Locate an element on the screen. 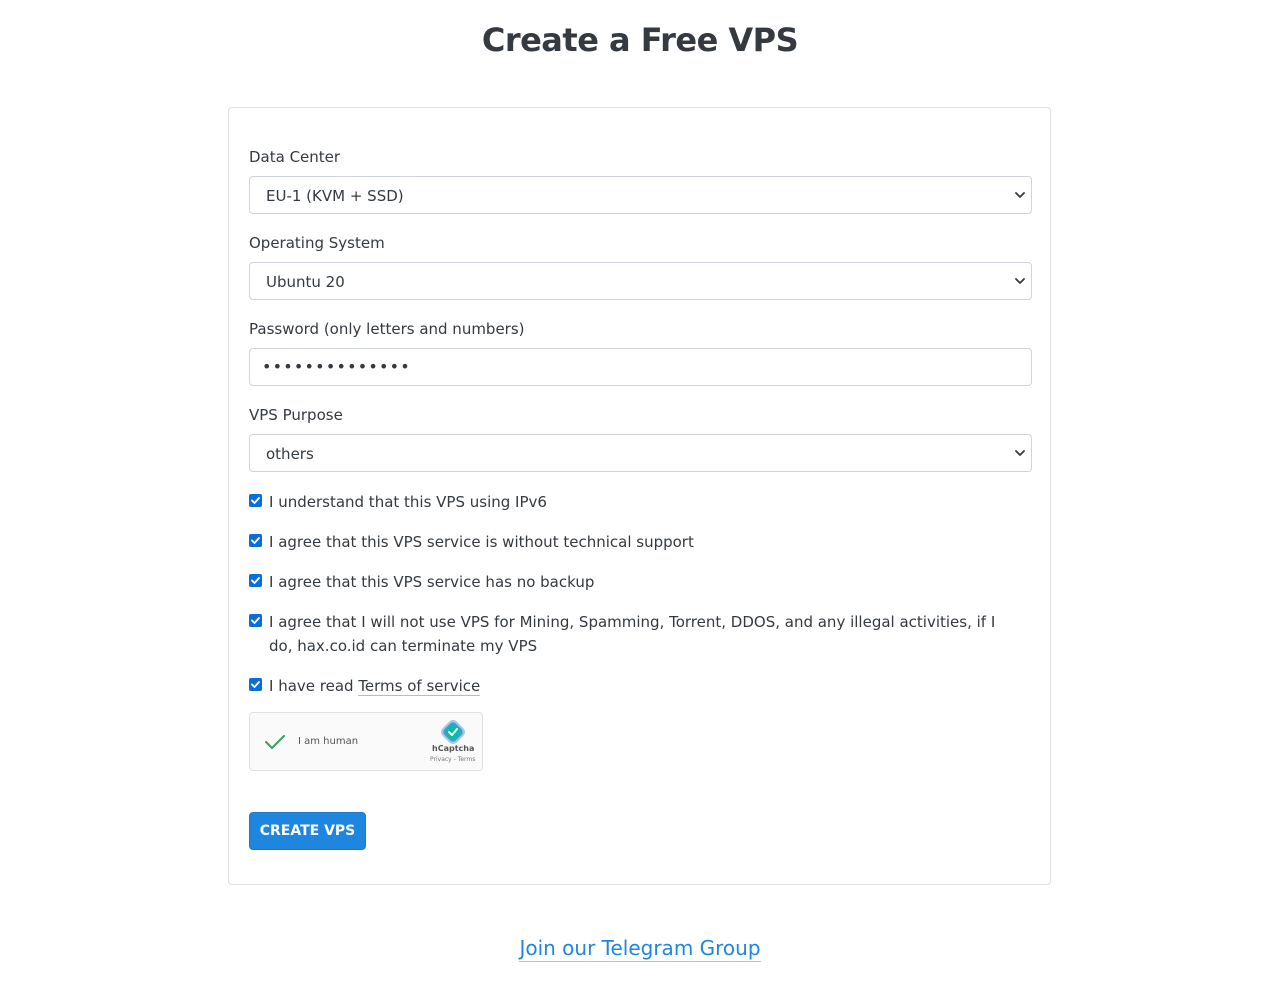 The height and width of the screenshot is (987, 1280). captcha-brand: hCaptcha is located at coordinates (453, 748).